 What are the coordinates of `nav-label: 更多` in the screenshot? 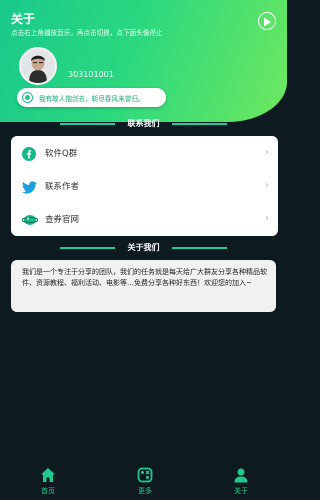 It's located at (145, 491).